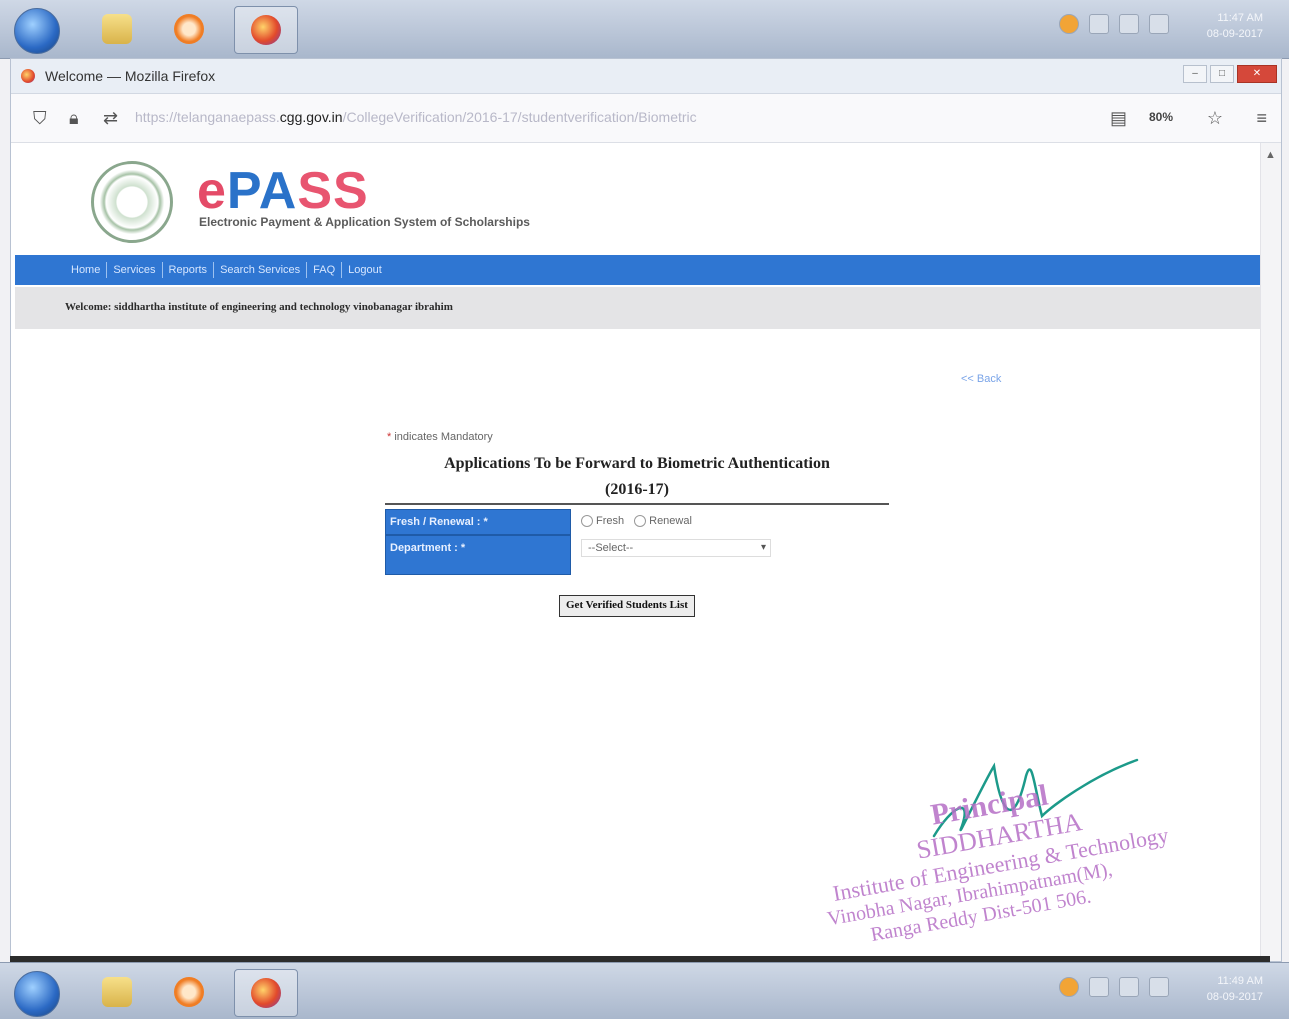 The width and height of the screenshot is (1289, 1019). I want to click on taskbar-bottom: 11:49 AM 08-09-2017, so click(644, 990).